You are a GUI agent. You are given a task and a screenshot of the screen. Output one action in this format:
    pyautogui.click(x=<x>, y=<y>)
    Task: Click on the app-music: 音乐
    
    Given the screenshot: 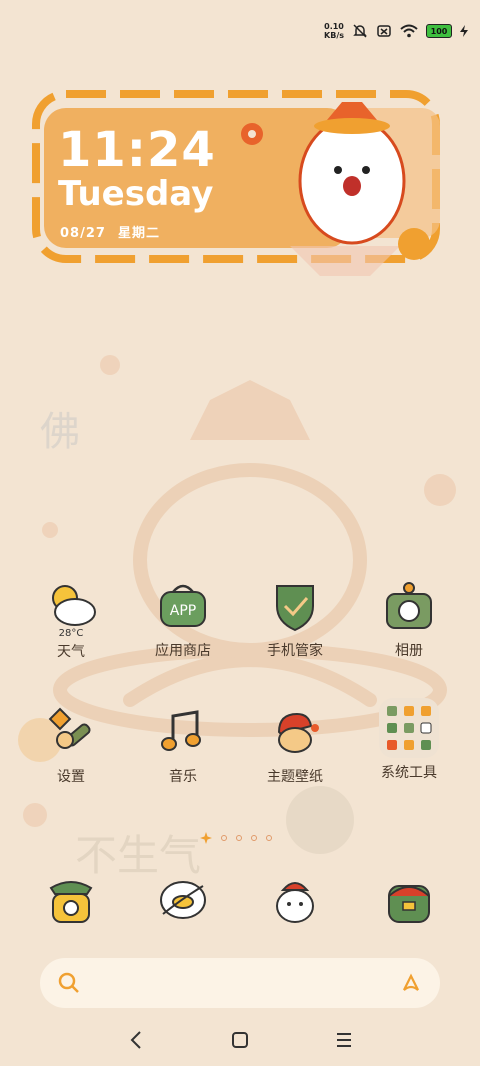 What is the action you would take?
    pyautogui.click(x=183, y=745)
    